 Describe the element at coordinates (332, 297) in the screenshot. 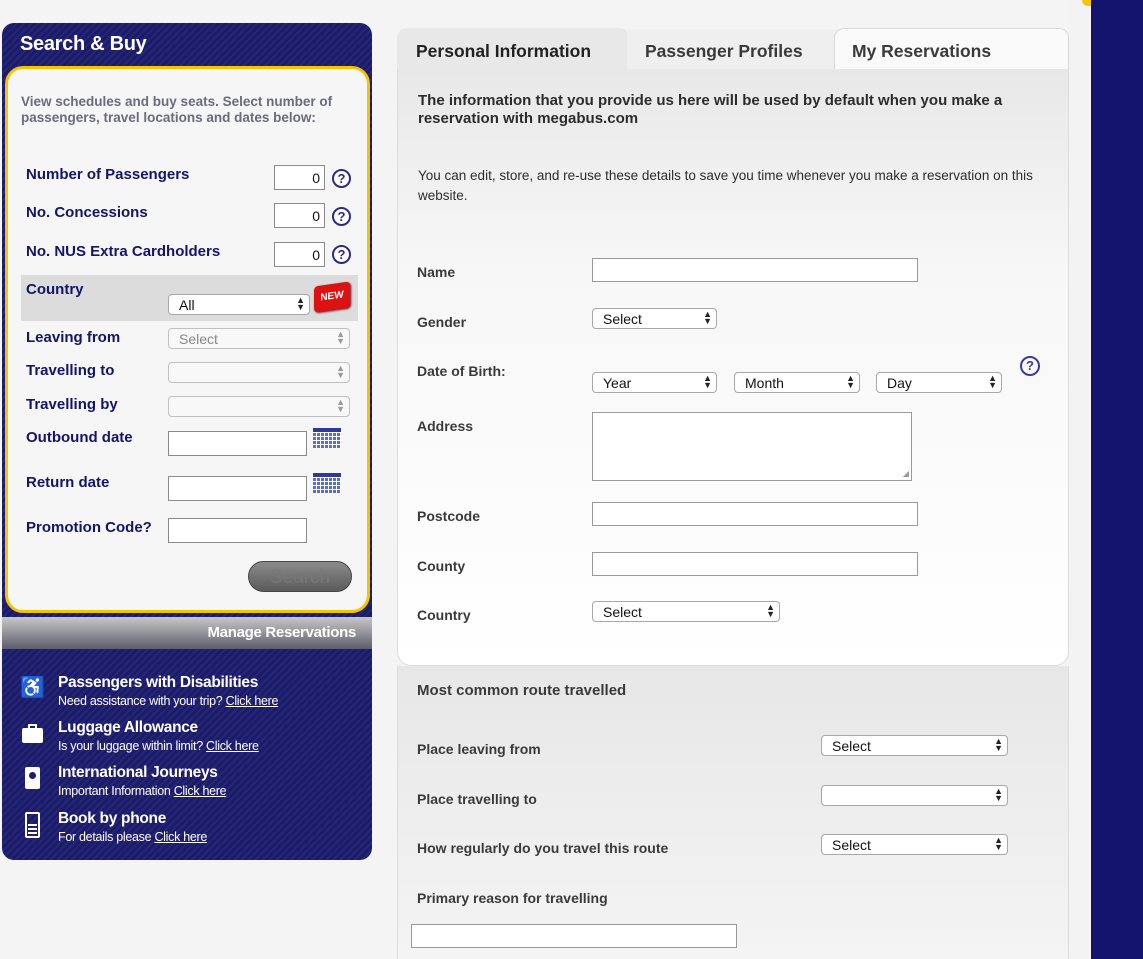

I see `new-badge: NEW` at that location.